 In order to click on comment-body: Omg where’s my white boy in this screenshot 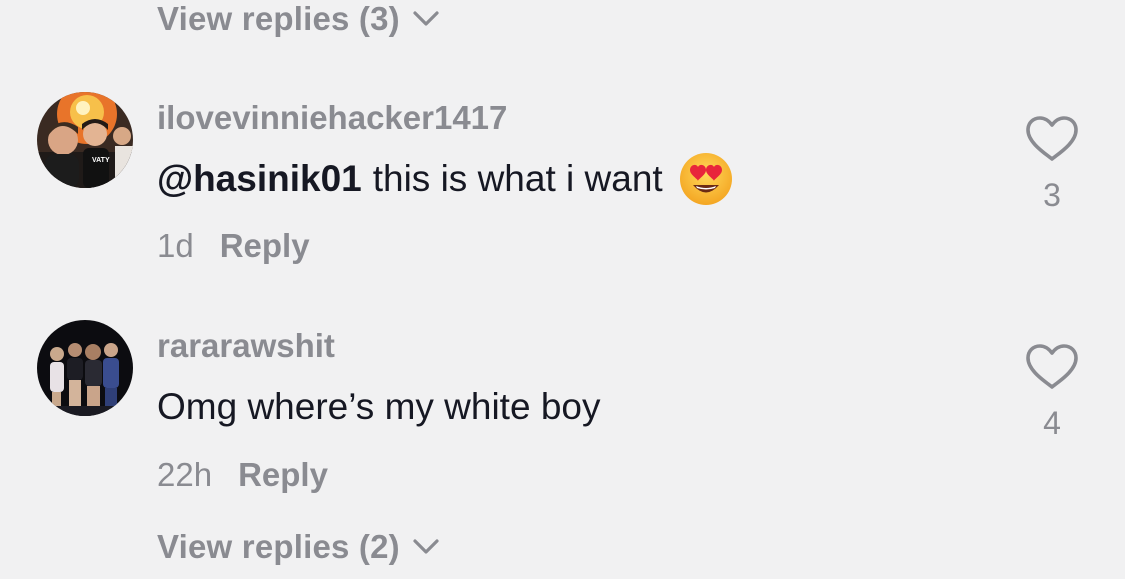, I will do `click(379, 406)`.